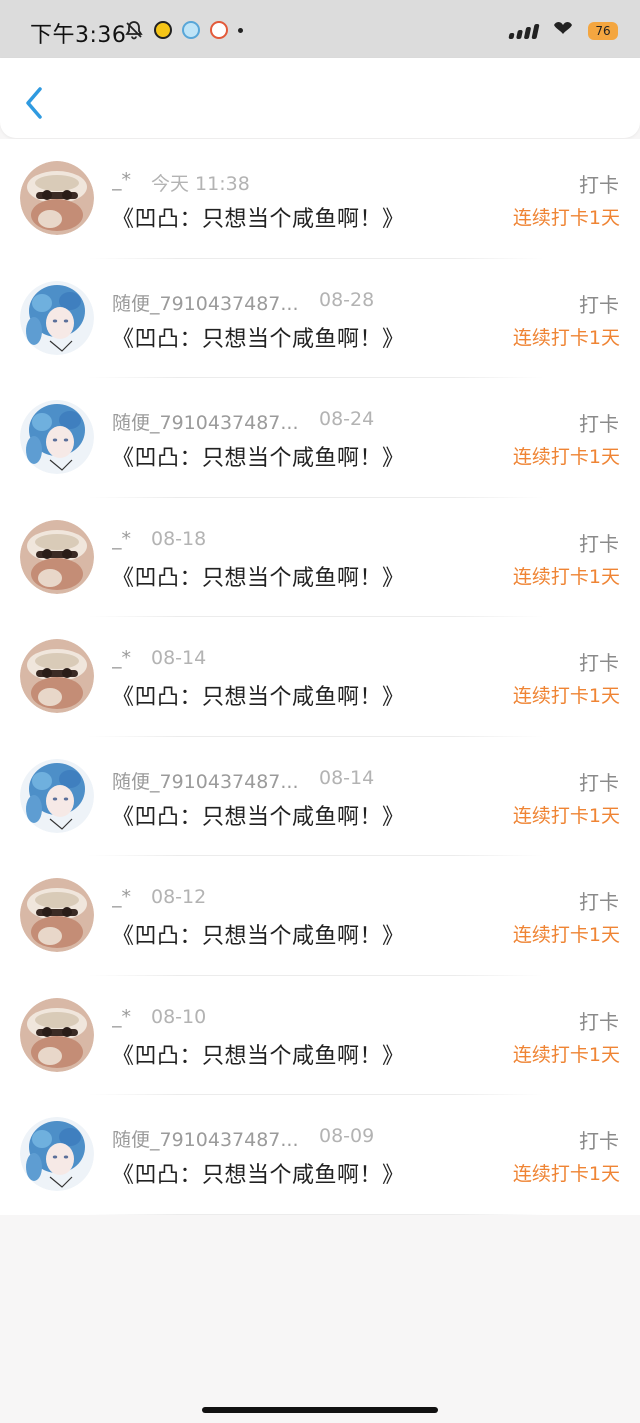 Image resolution: width=640 pixels, height=1423 pixels. What do you see at coordinates (179, 538) in the screenshot?
I see `record-time: 08-18` at bounding box center [179, 538].